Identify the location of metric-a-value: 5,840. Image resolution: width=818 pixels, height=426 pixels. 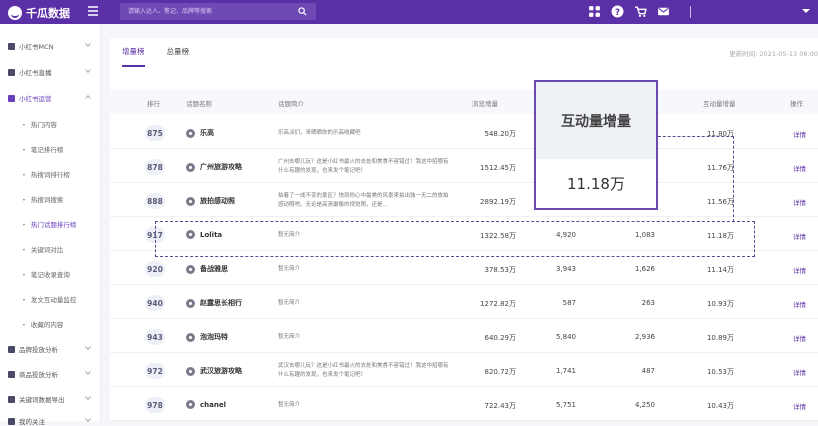
(565, 337).